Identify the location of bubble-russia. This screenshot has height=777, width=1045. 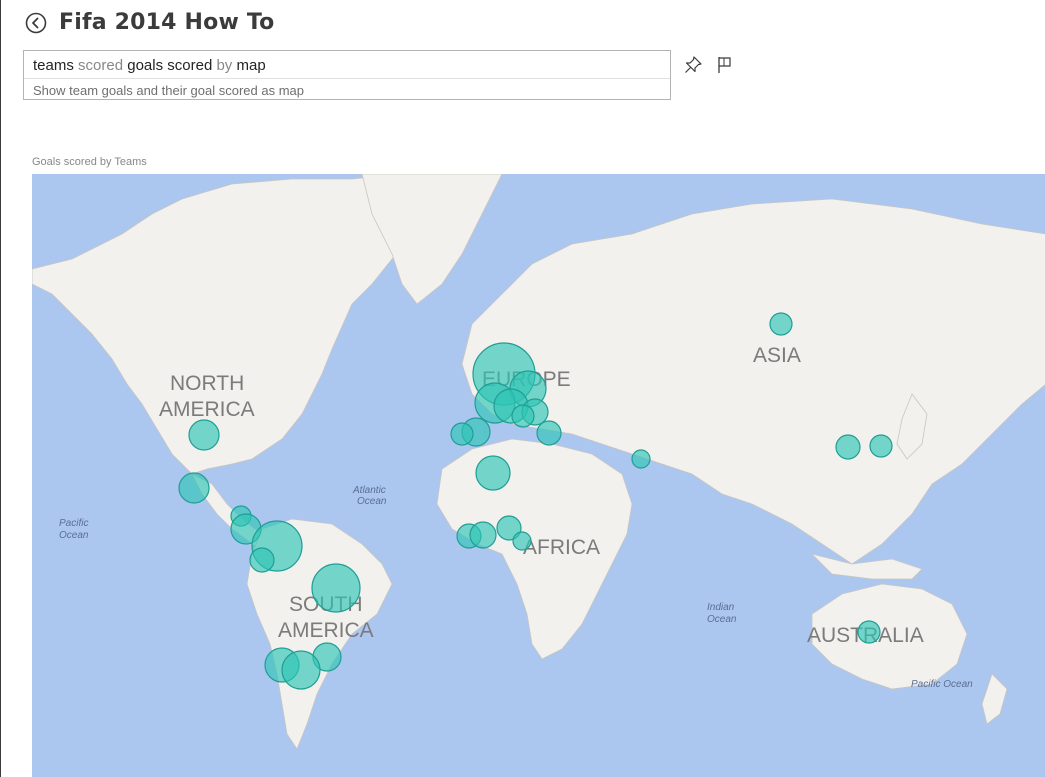
(781, 324).